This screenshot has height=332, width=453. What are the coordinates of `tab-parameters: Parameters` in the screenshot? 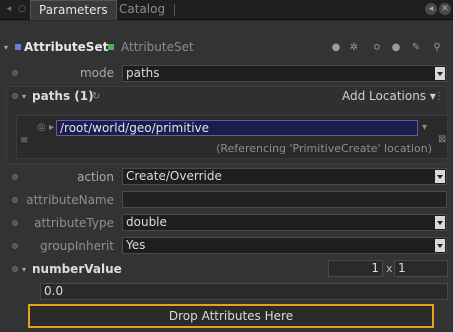 It's located at (73, 10).